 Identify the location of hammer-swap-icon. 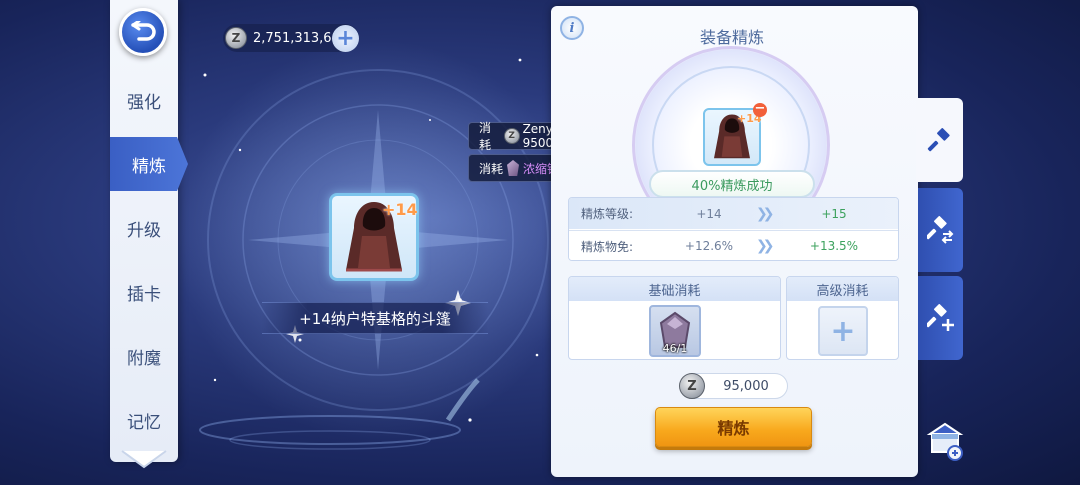
(939, 230).